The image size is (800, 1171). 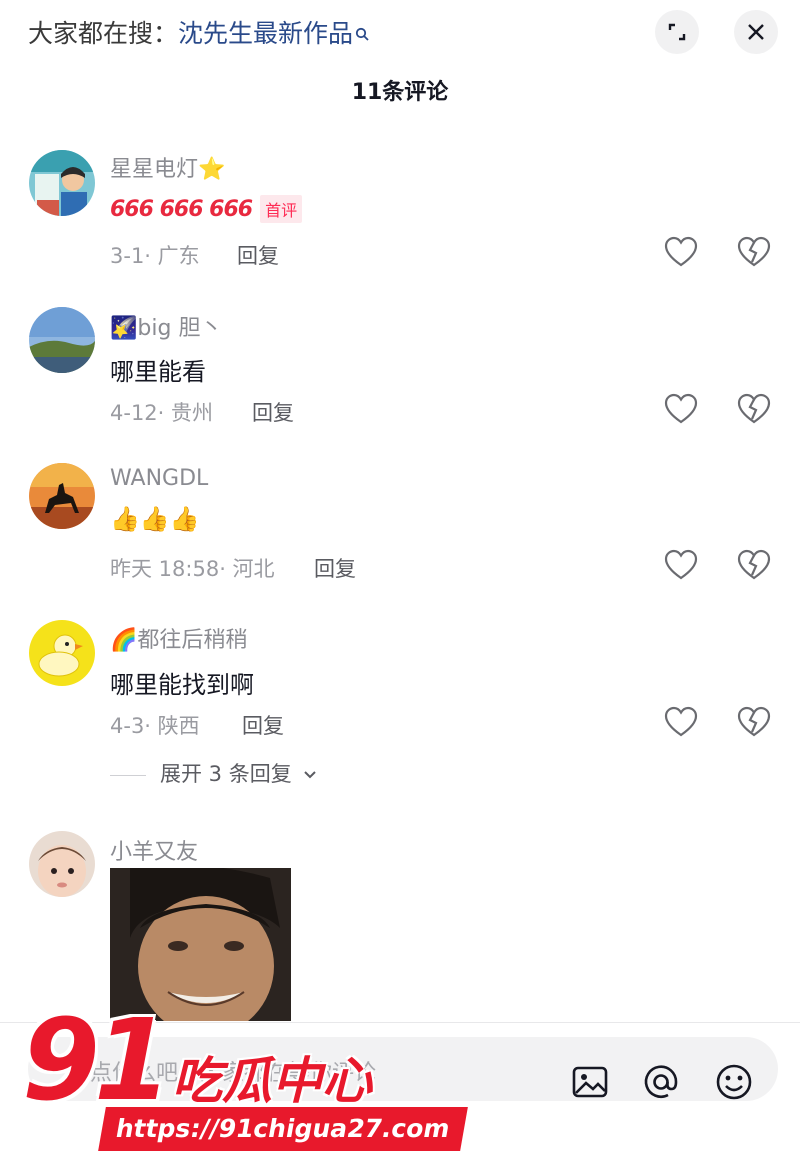 I want to click on chevron-down-icon, so click(x=310, y=775).